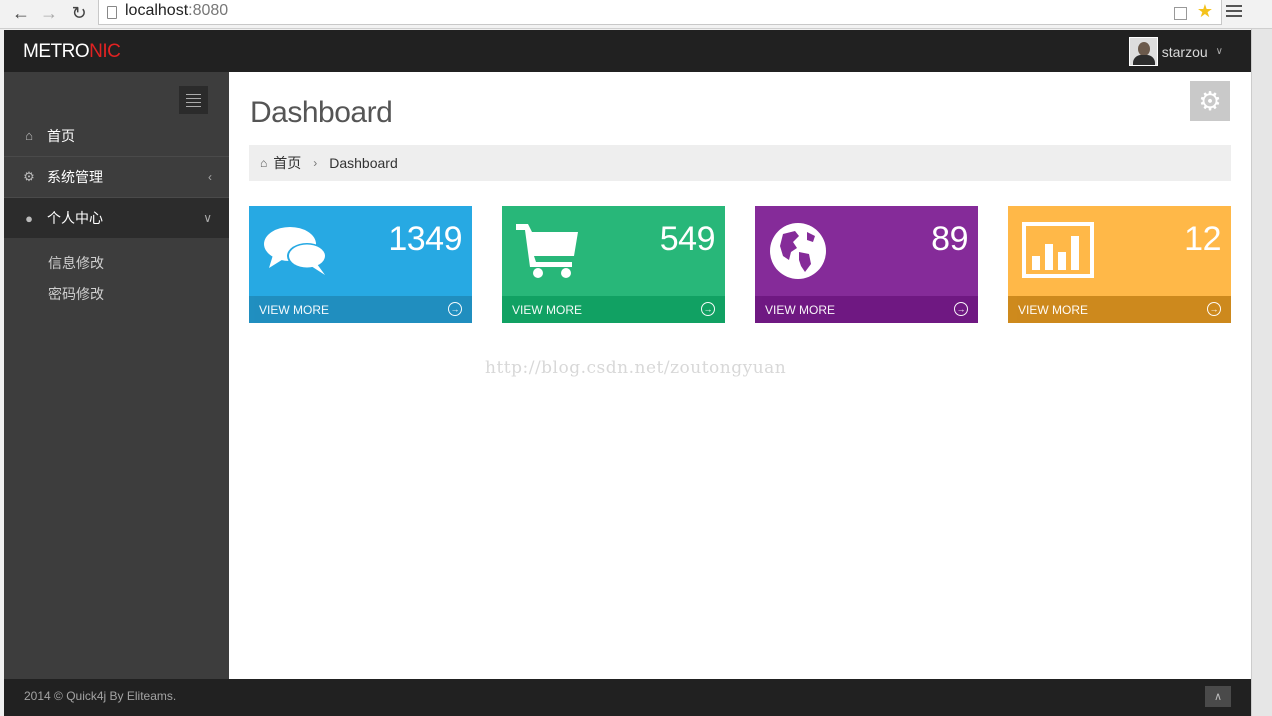 This screenshot has width=1272, height=716. Describe the element at coordinates (866, 264) in the screenshot. I see `stat-tile-globe: 89 VIEW MORE →` at that location.